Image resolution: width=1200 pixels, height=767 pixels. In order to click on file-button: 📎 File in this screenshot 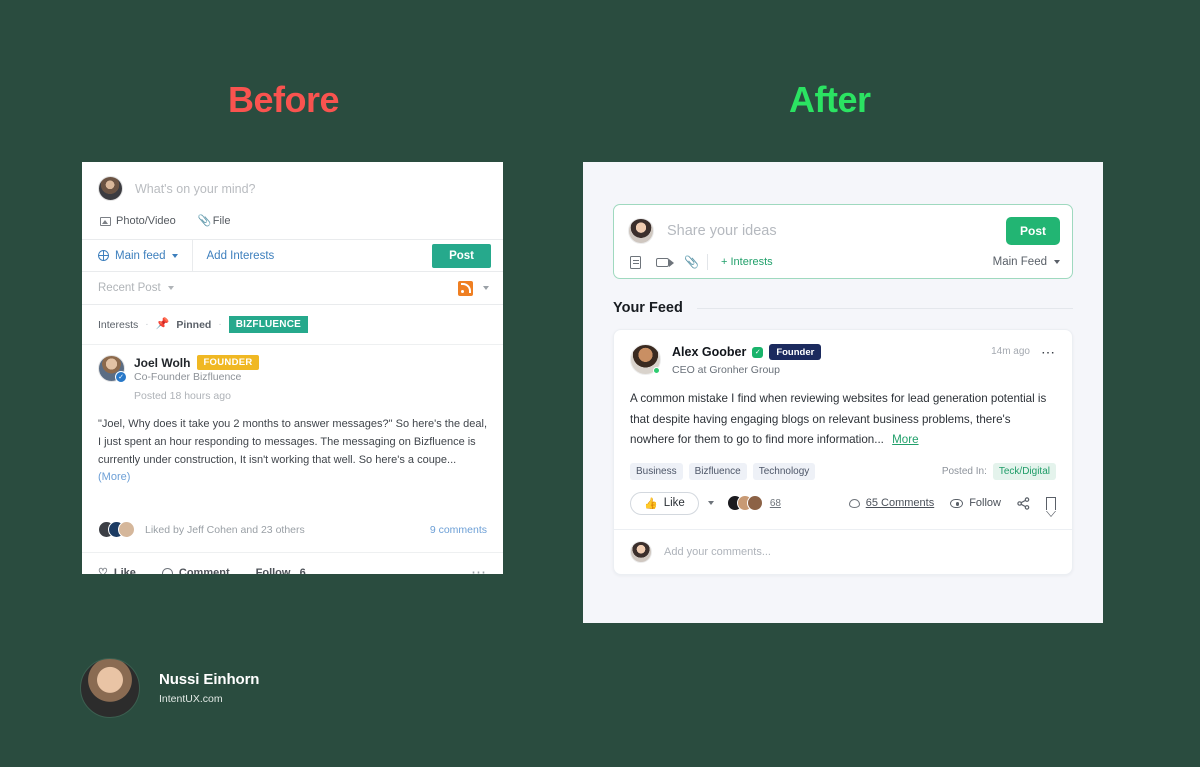, I will do `click(214, 221)`.